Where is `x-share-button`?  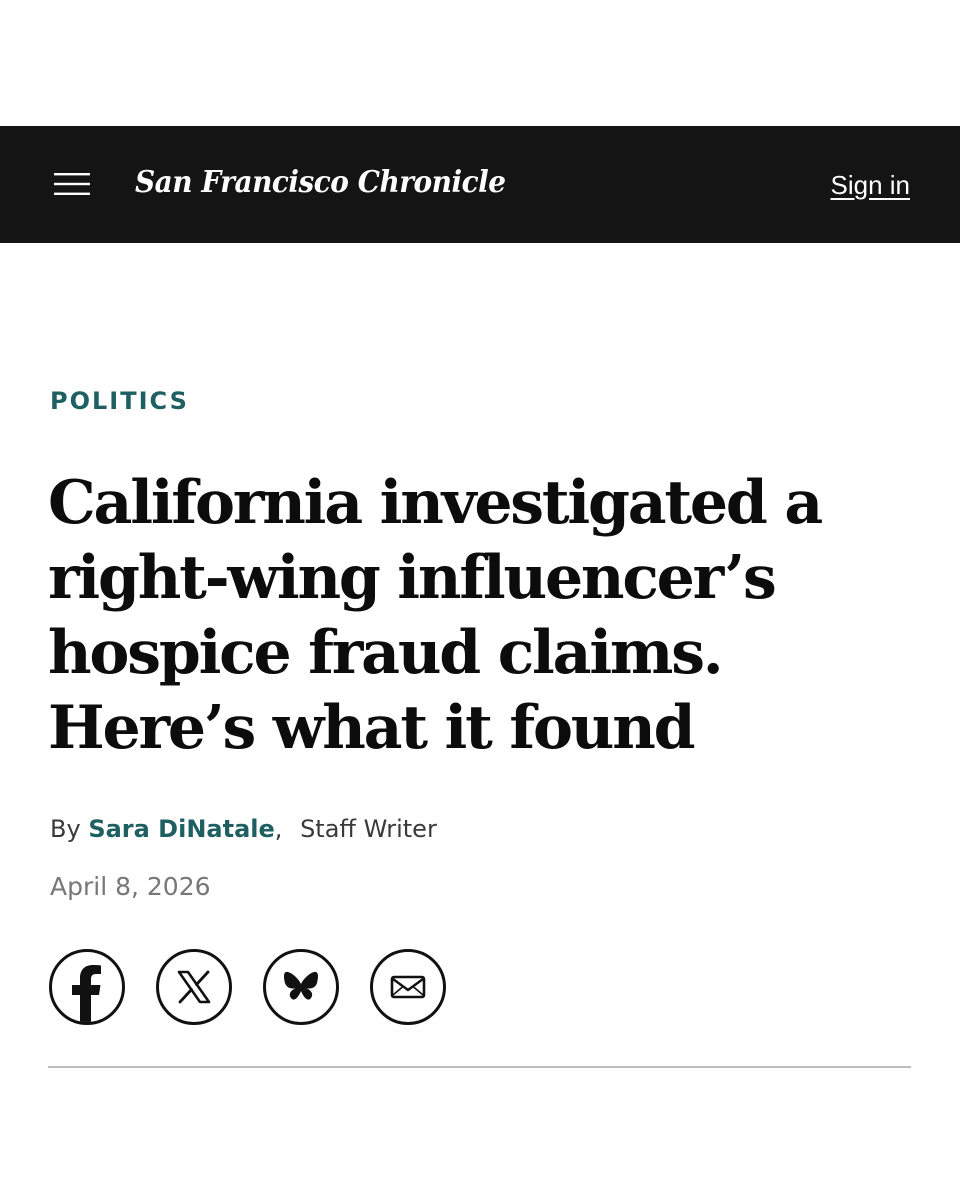
x-share-button is located at coordinates (194, 987).